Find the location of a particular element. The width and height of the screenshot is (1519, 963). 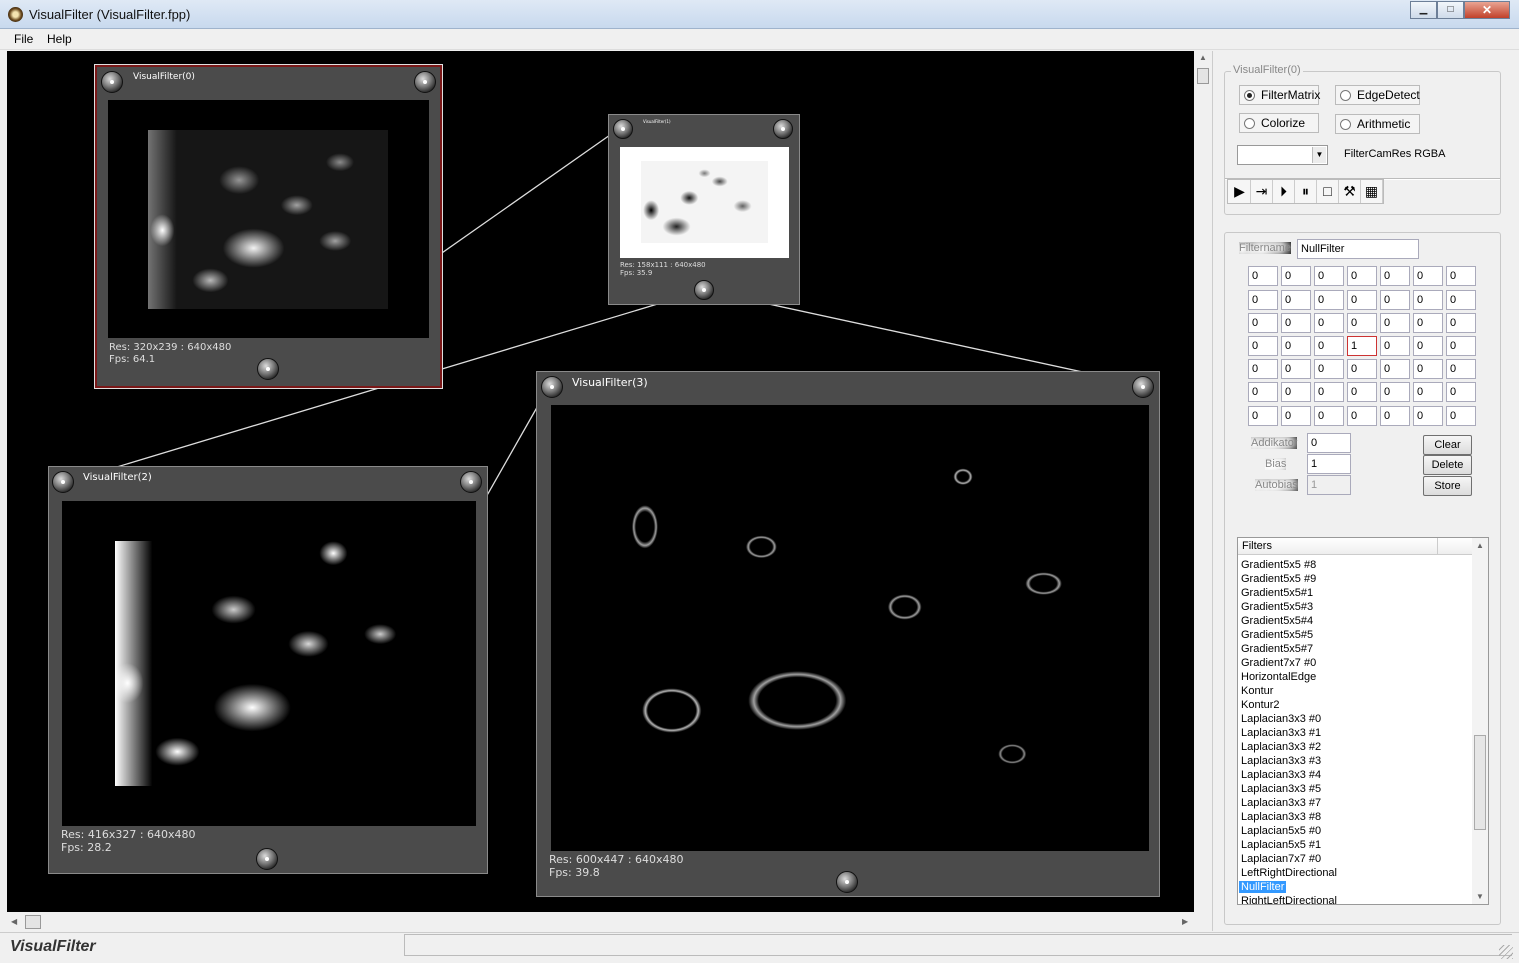

play-icon: ▶ is located at coordinates (1240, 191).